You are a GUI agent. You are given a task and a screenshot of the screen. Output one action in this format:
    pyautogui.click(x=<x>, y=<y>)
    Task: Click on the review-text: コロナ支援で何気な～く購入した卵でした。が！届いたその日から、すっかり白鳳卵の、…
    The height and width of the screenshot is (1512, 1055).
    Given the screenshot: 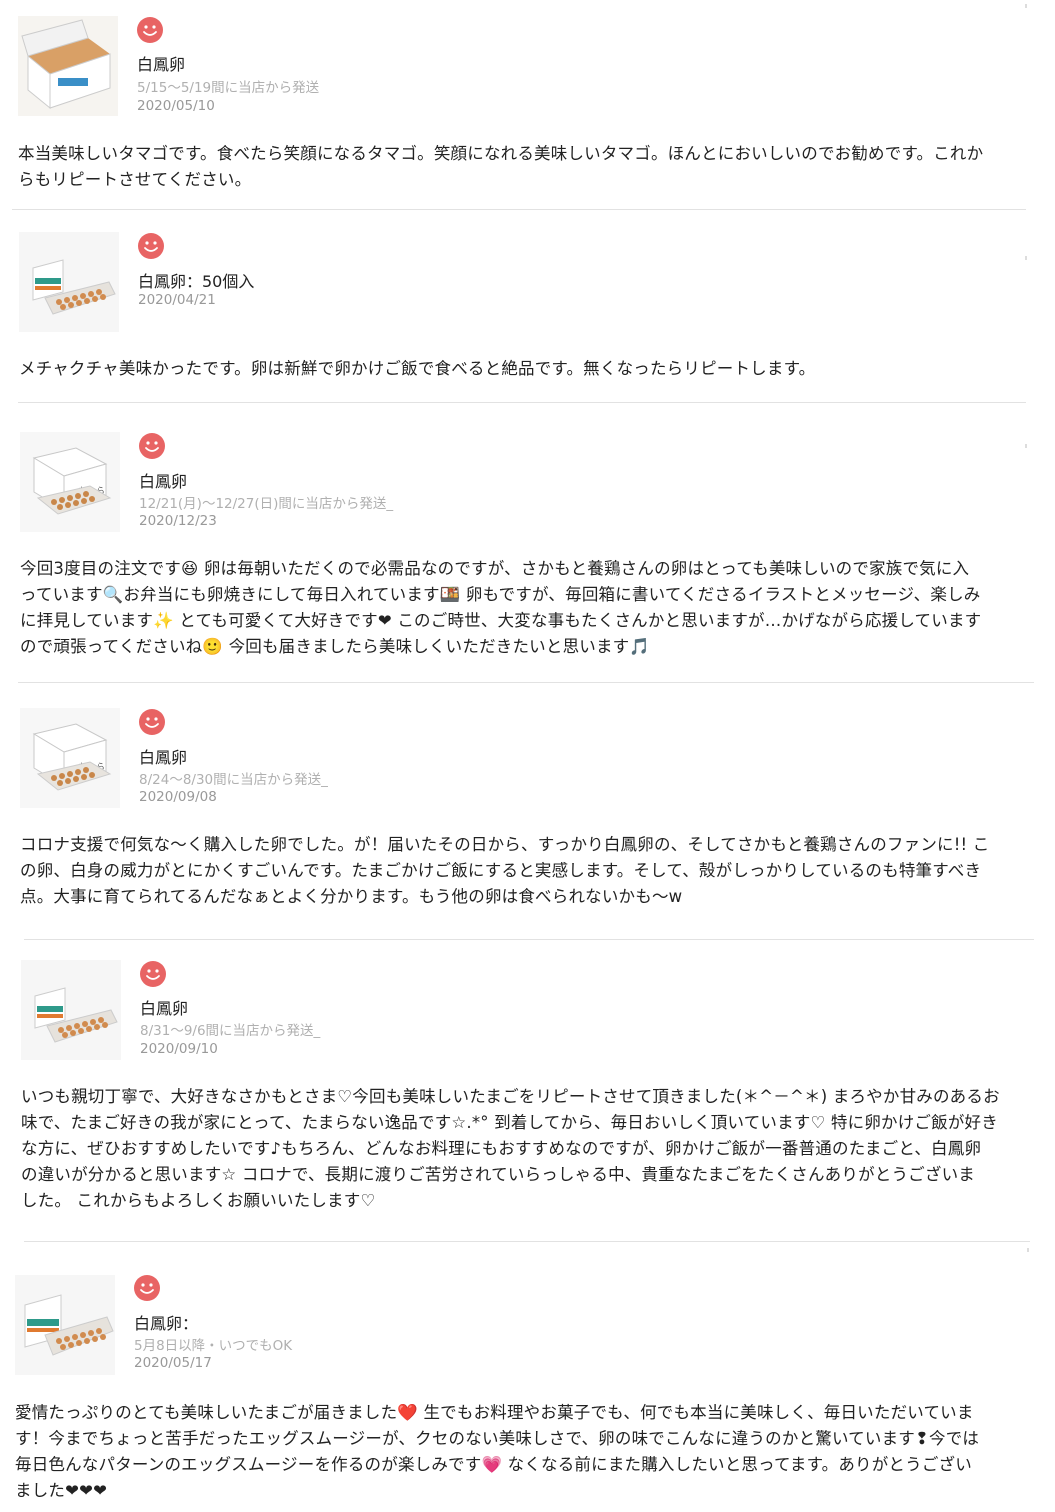 What is the action you would take?
    pyautogui.click(x=505, y=870)
    